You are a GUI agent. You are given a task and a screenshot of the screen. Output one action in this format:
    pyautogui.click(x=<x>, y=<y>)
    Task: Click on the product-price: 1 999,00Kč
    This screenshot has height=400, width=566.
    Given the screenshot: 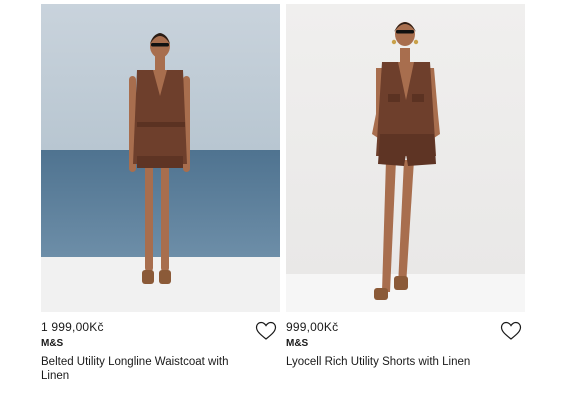 What is the action you would take?
    pyautogui.click(x=72, y=327)
    